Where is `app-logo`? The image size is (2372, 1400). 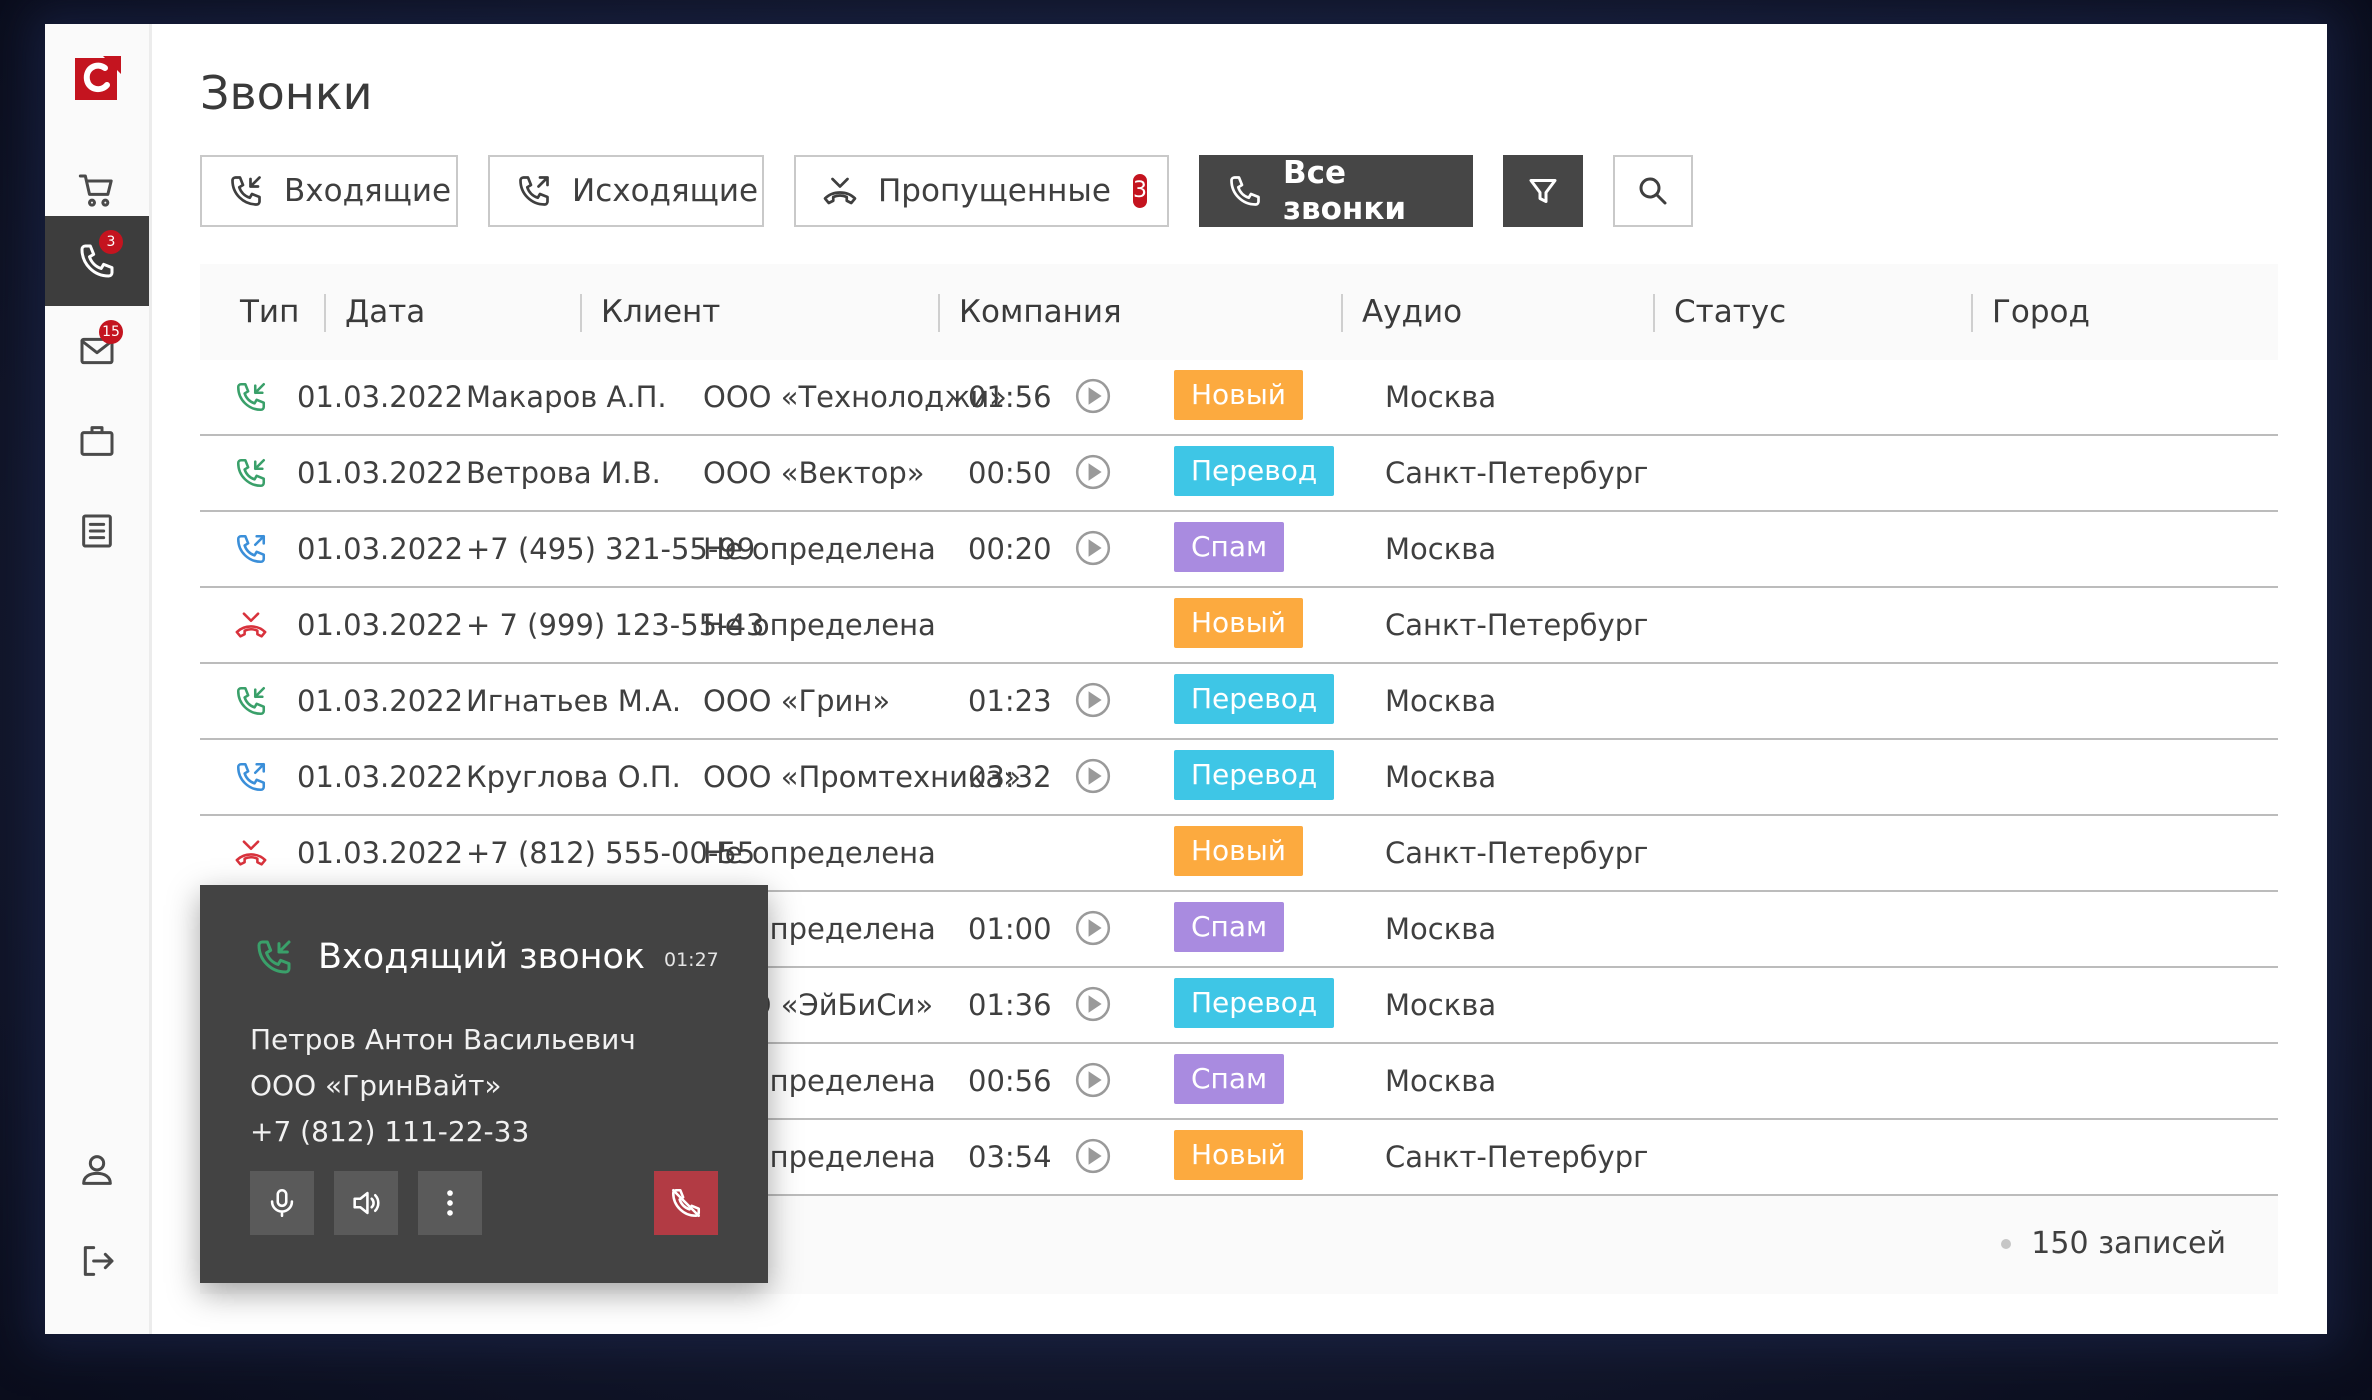
app-logo is located at coordinates (98, 77).